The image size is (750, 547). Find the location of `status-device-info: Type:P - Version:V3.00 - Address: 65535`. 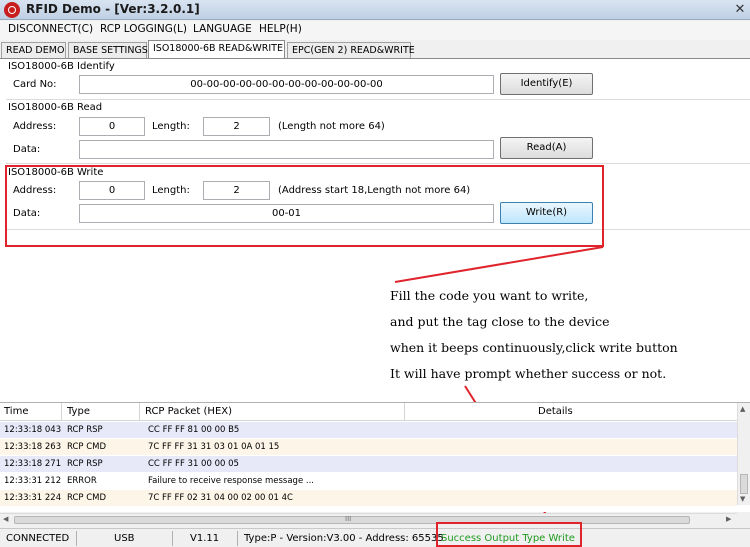

status-device-info: Type:P - Version:V3.00 - Address: 65535 is located at coordinates (344, 538).